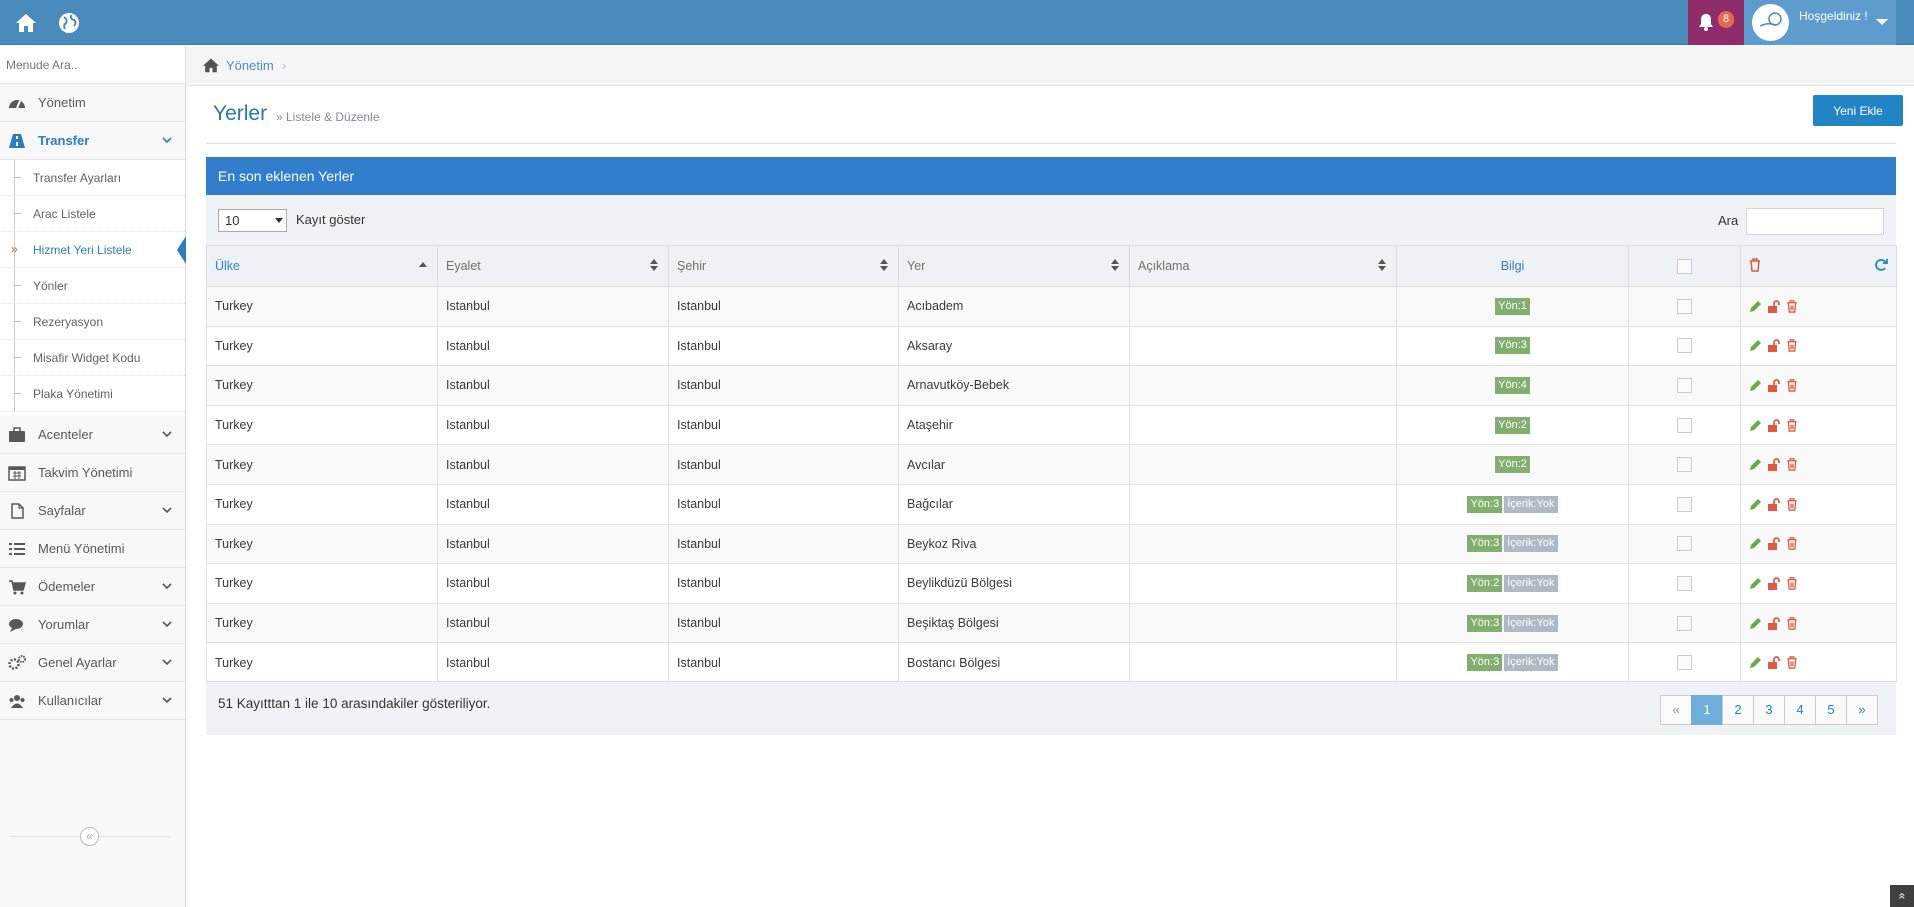 This screenshot has height=907, width=1914. What do you see at coordinates (1676, 710) in the screenshot?
I see `pagination-prev: «` at bounding box center [1676, 710].